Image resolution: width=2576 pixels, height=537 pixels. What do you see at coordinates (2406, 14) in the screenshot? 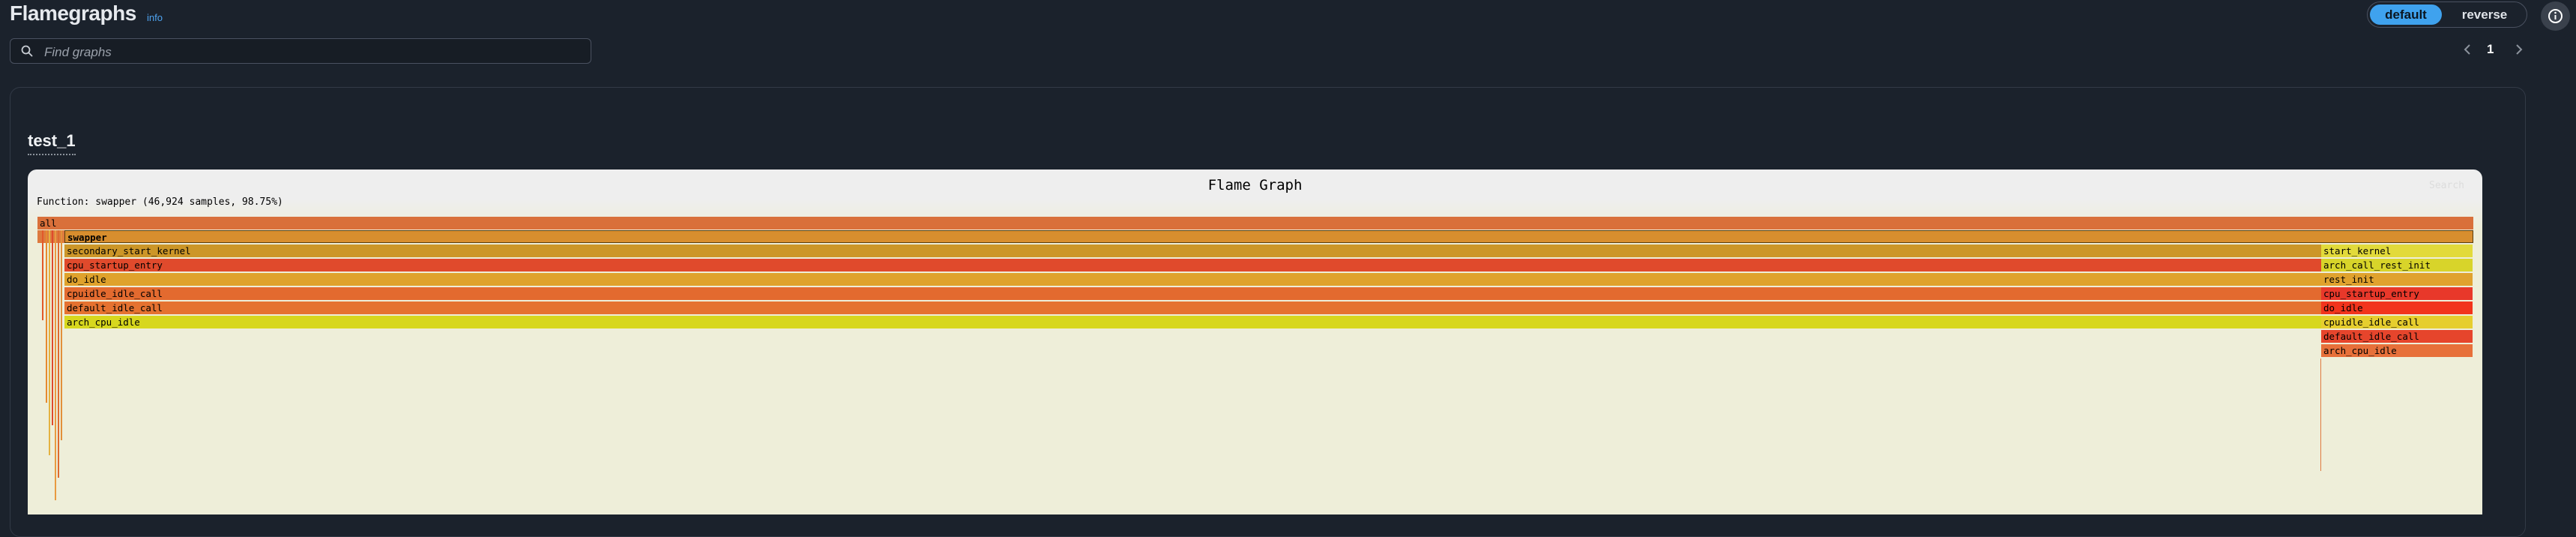
I see `toggle-default: default` at bounding box center [2406, 14].